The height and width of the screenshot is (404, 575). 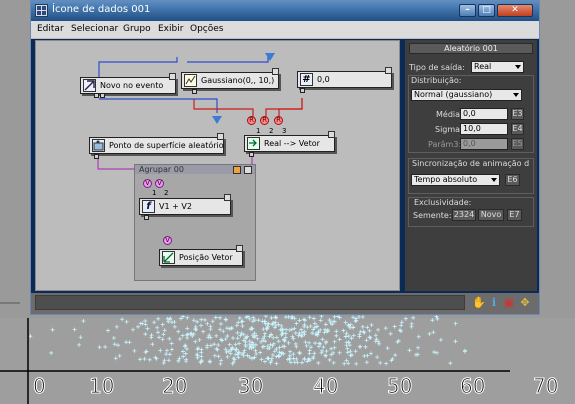 I want to click on param3-e5-button: E5, so click(x=517, y=144).